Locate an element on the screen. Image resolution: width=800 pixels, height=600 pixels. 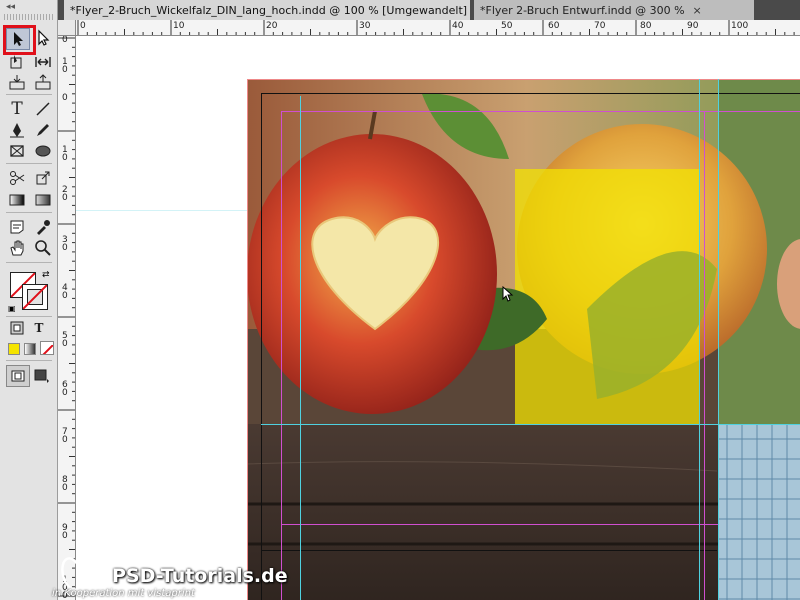
normal-view-mode-icon is located at coordinates (18, 376).